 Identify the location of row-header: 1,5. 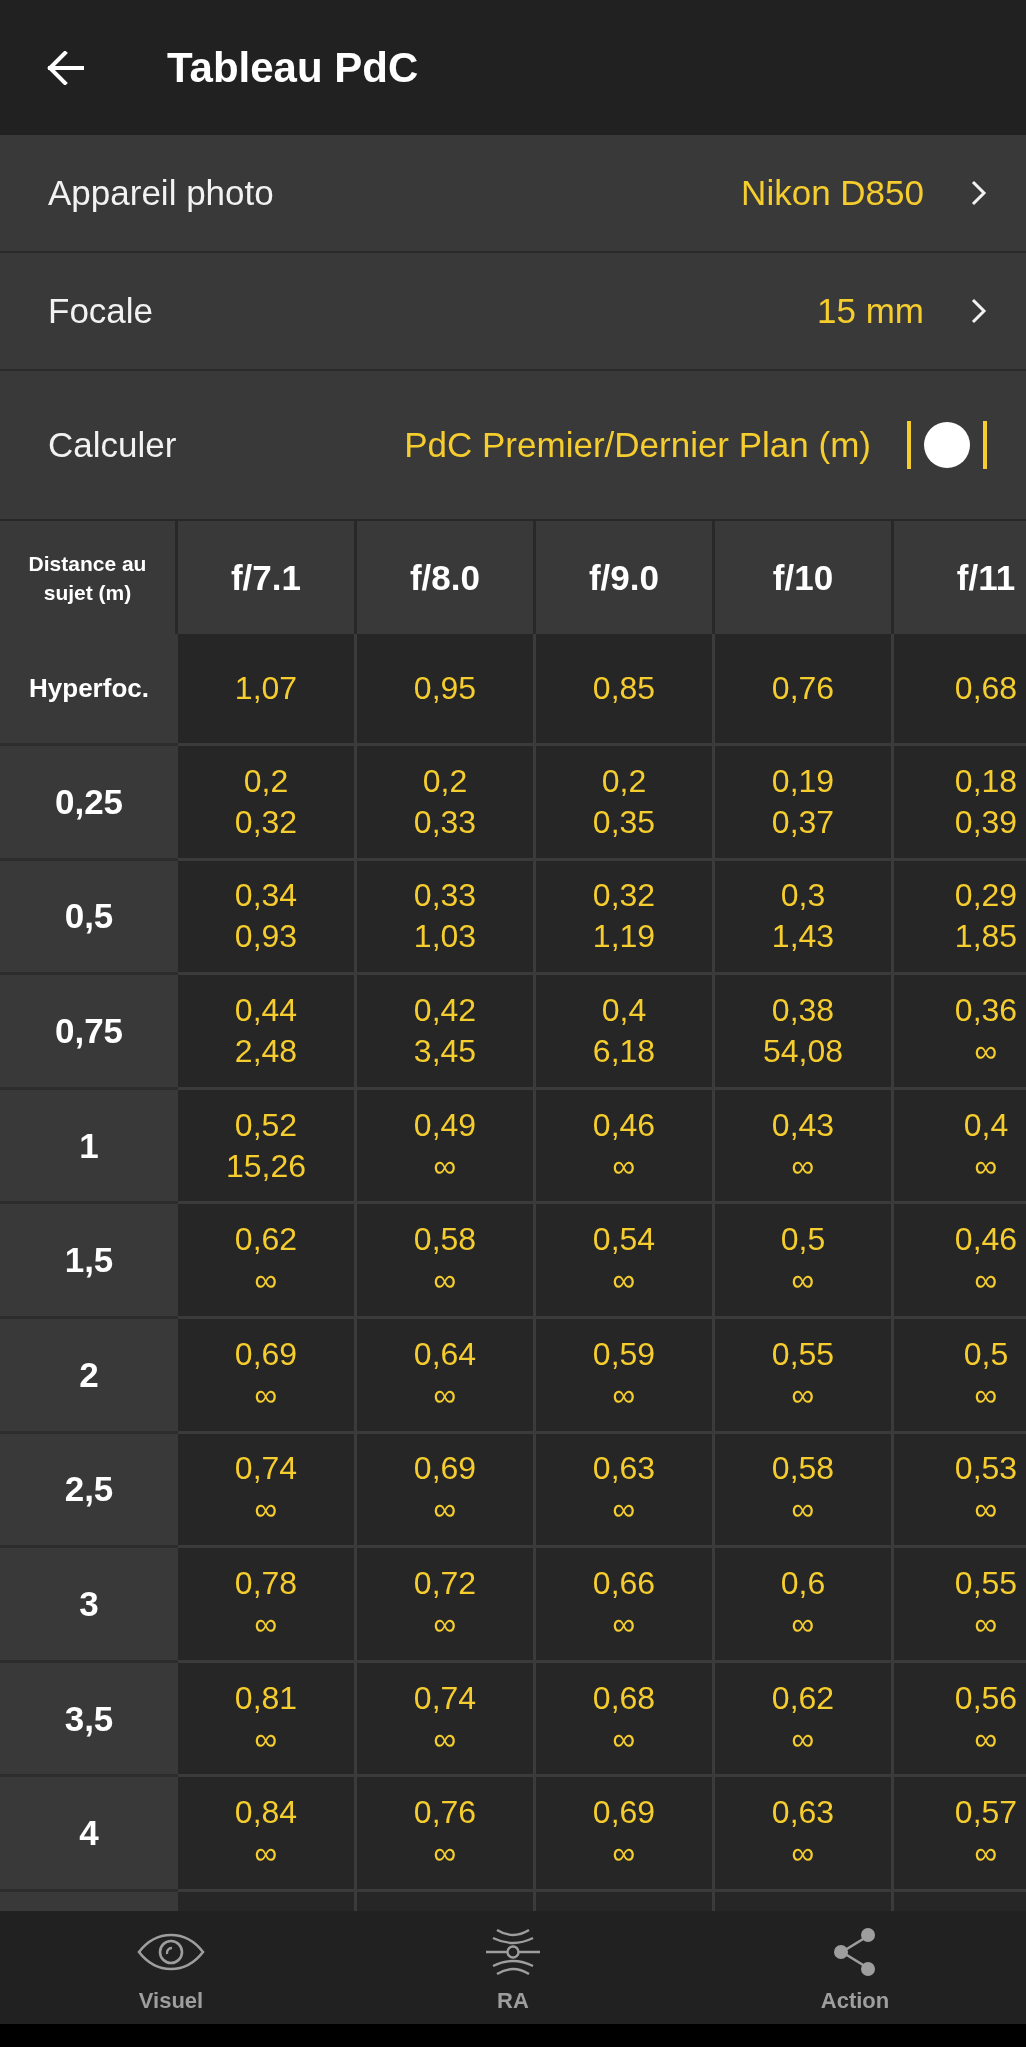
(89, 1261).